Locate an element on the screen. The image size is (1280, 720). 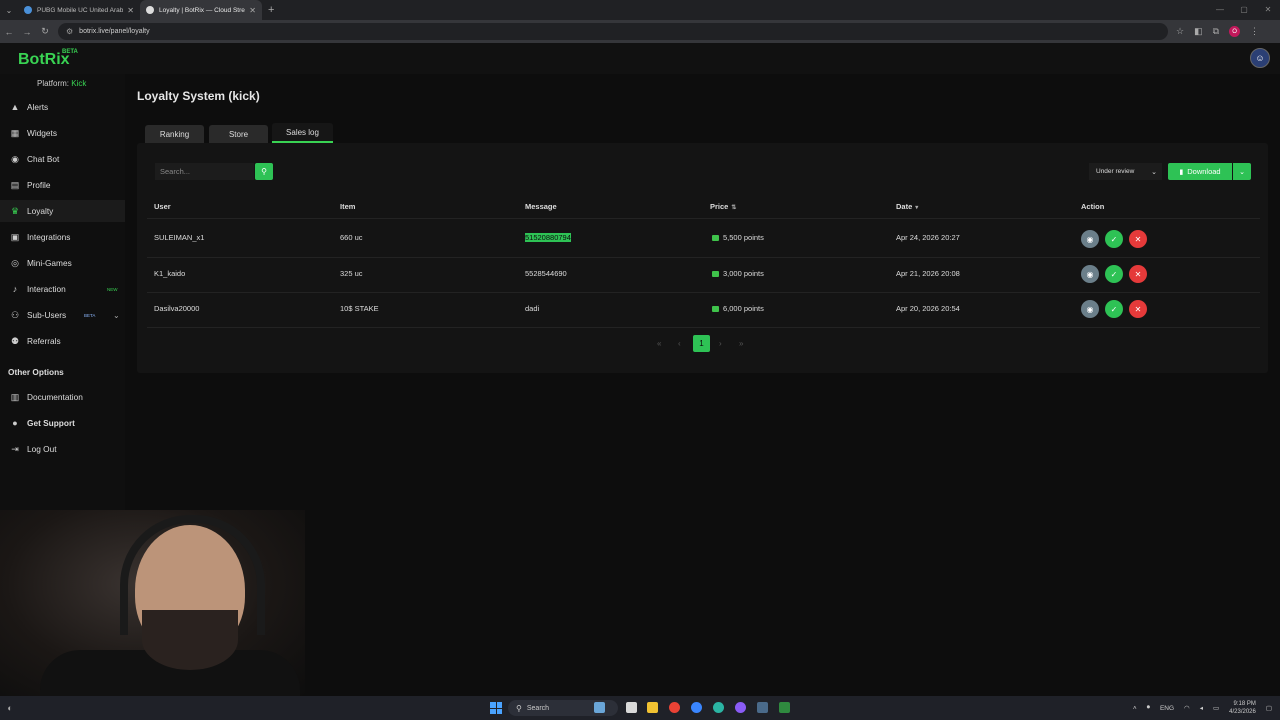
file-explorer-icon is located at coordinates (652, 707).